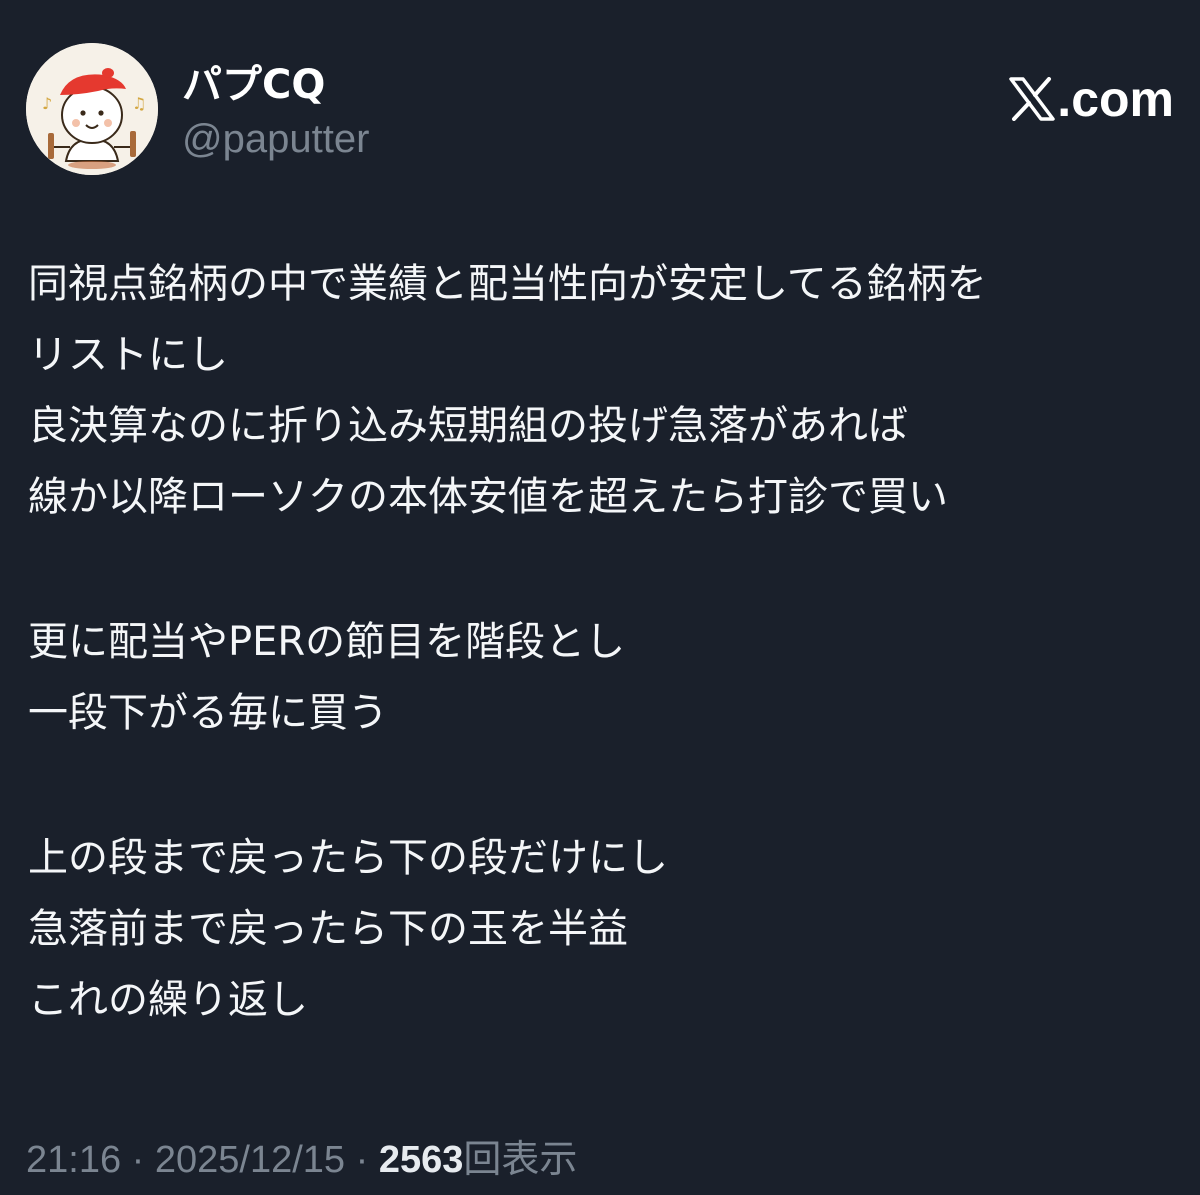 This screenshot has height=1195, width=1200. Describe the element at coordinates (73, 1160) in the screenshot. I see `post-time: 21:16` at that location.